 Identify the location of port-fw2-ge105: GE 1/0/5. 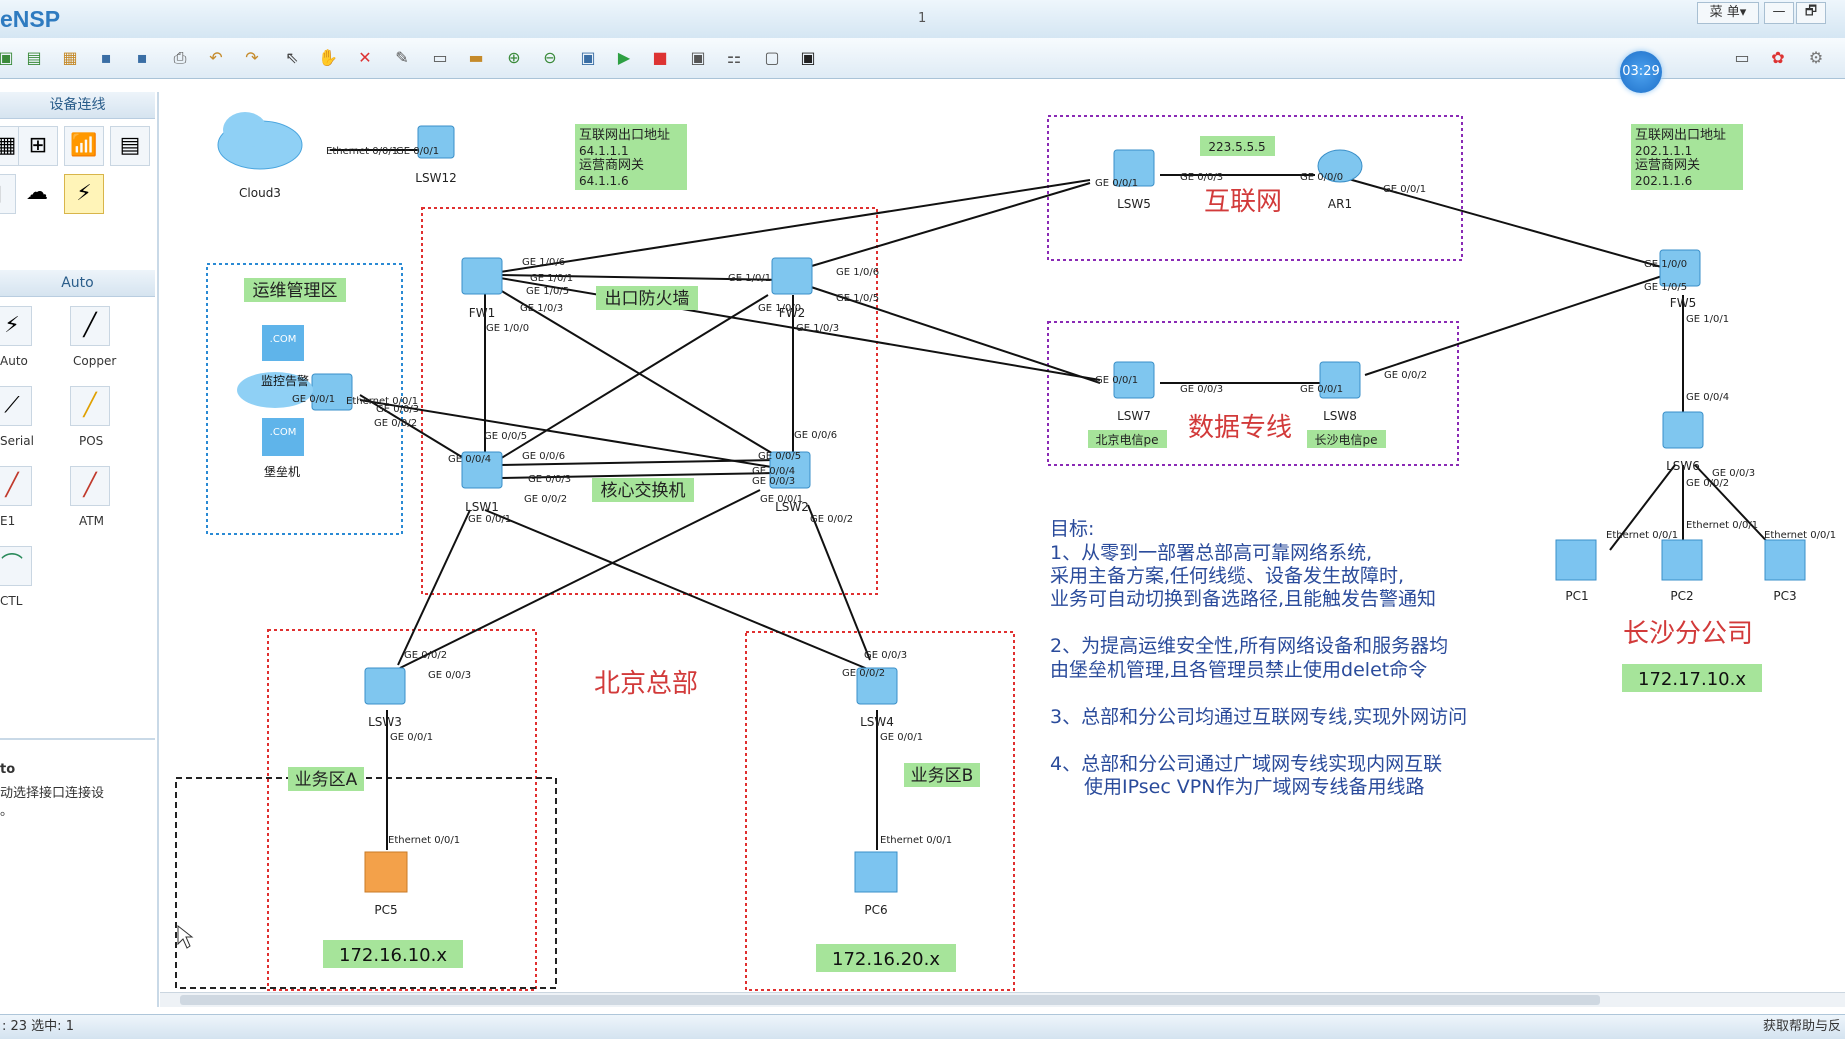
(857, 298).